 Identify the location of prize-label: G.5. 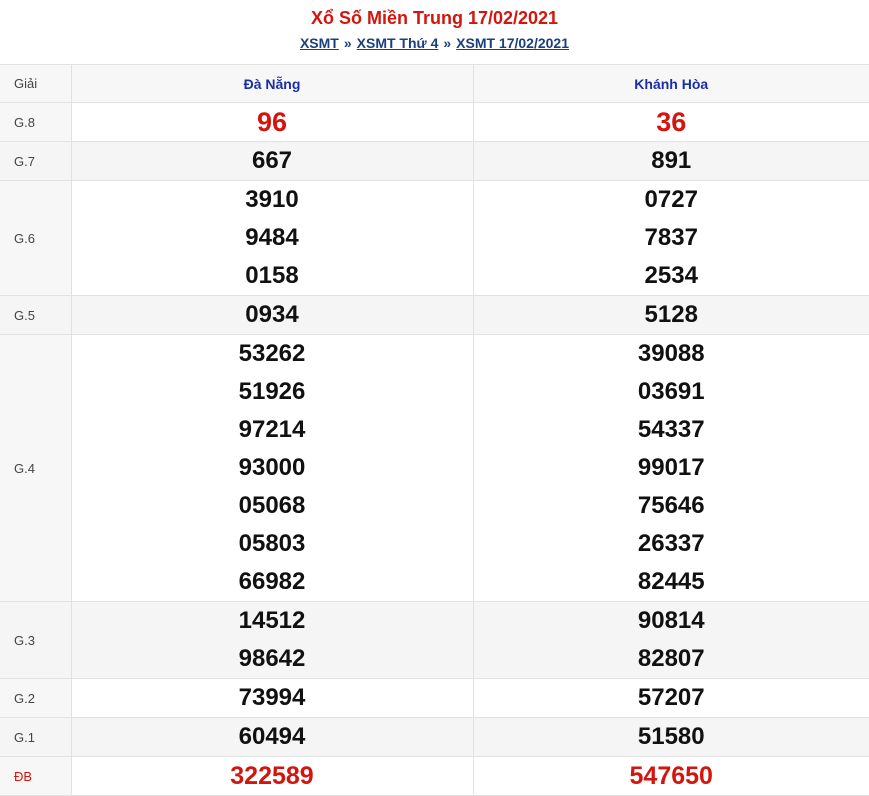
(36, 315).